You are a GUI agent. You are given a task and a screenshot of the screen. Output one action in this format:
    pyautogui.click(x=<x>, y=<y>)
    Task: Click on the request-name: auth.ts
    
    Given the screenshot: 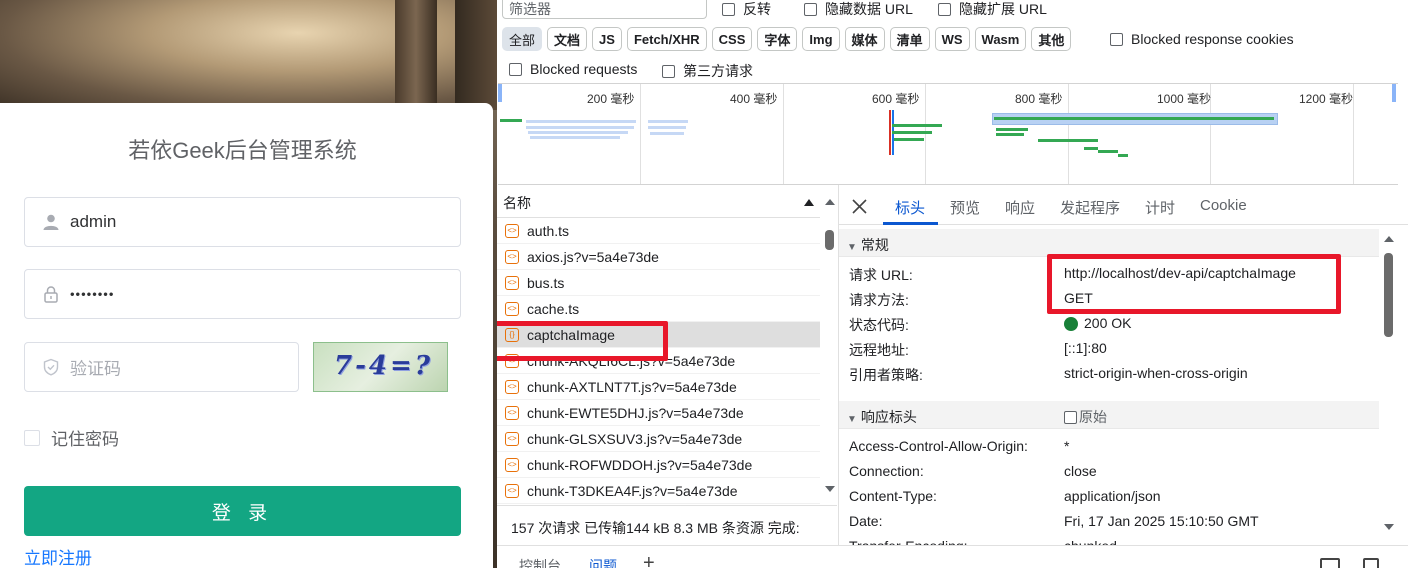 What is the action you would take?
    pyautogui.click(x=548, y=230)
    